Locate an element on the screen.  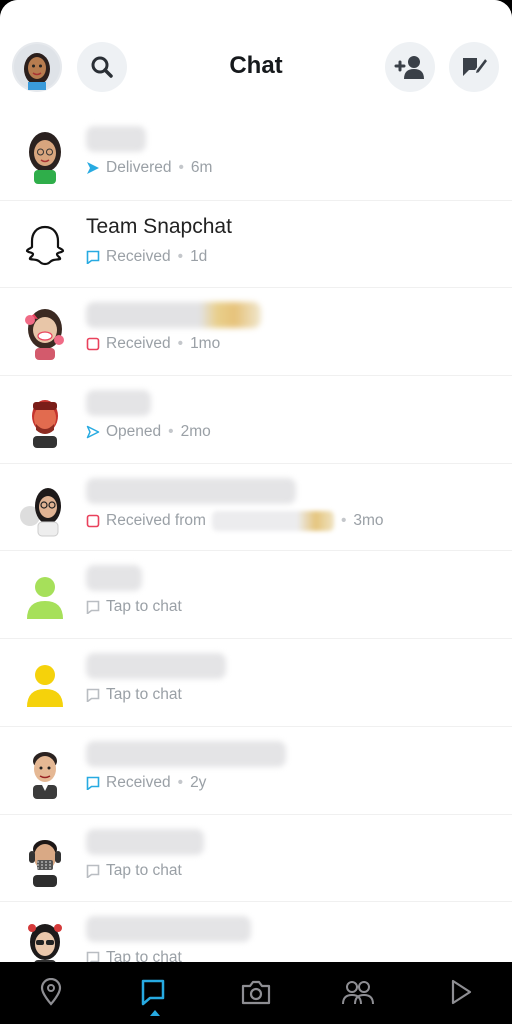
chat-status: Received • 2y is located at coordinates (146, 783).